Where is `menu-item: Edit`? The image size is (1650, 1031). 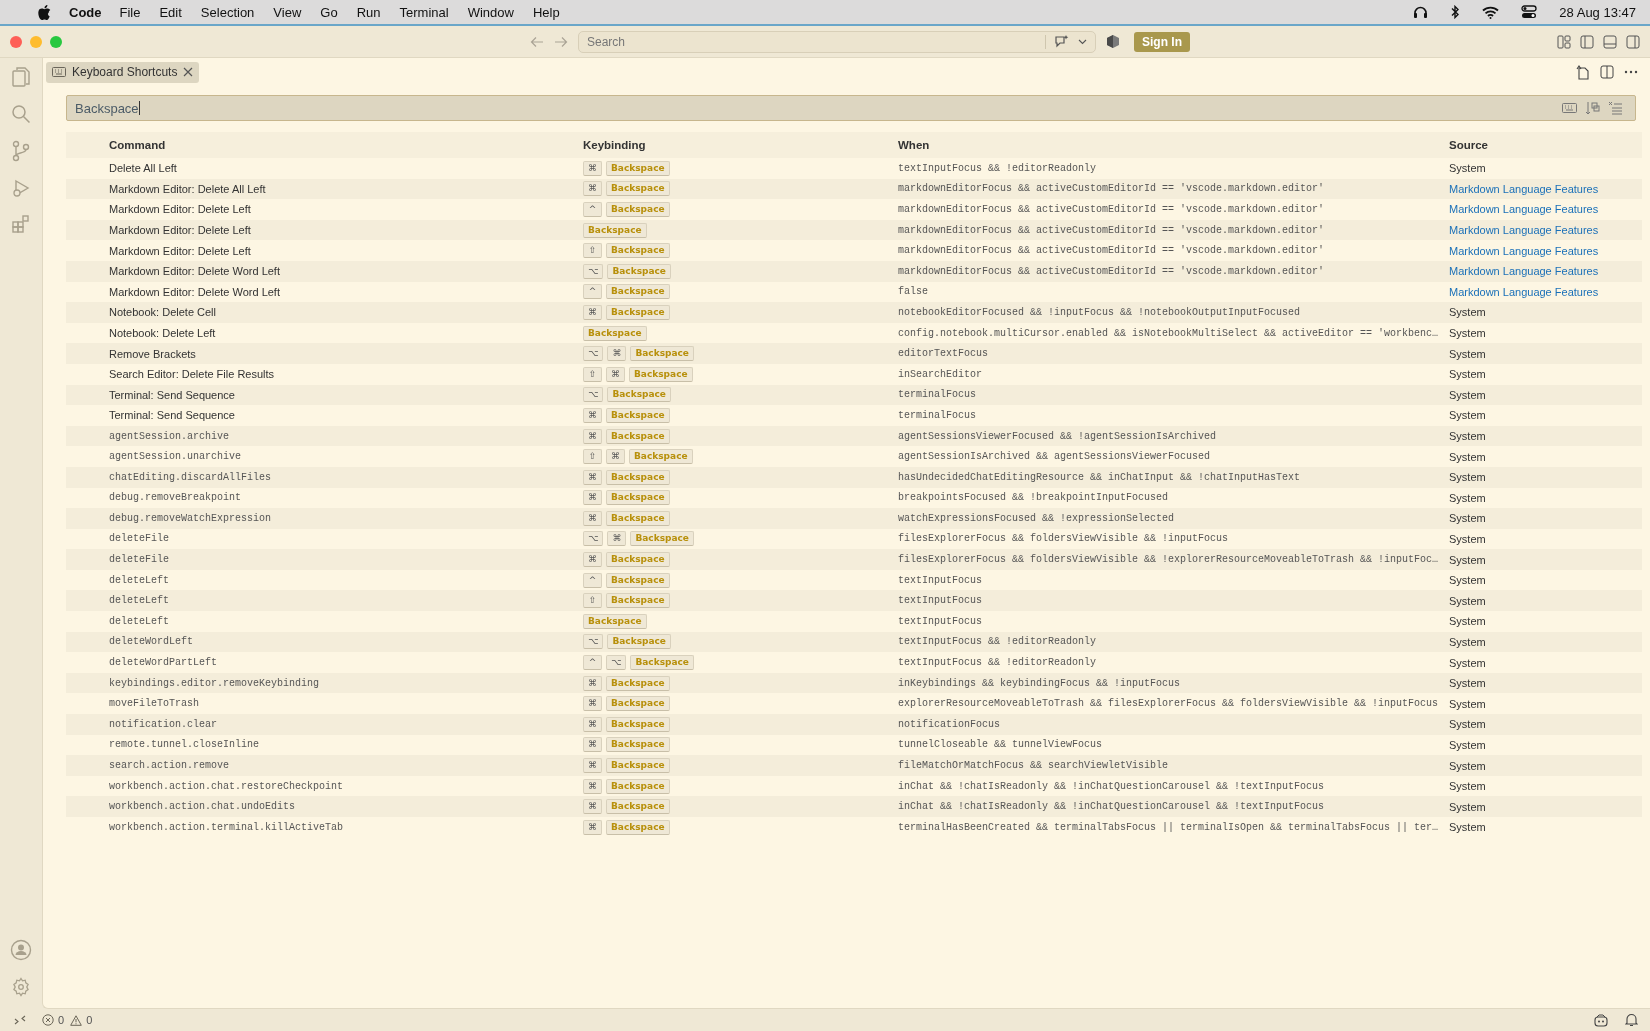 menu-item: Edit is located at coordinates (170, 12).